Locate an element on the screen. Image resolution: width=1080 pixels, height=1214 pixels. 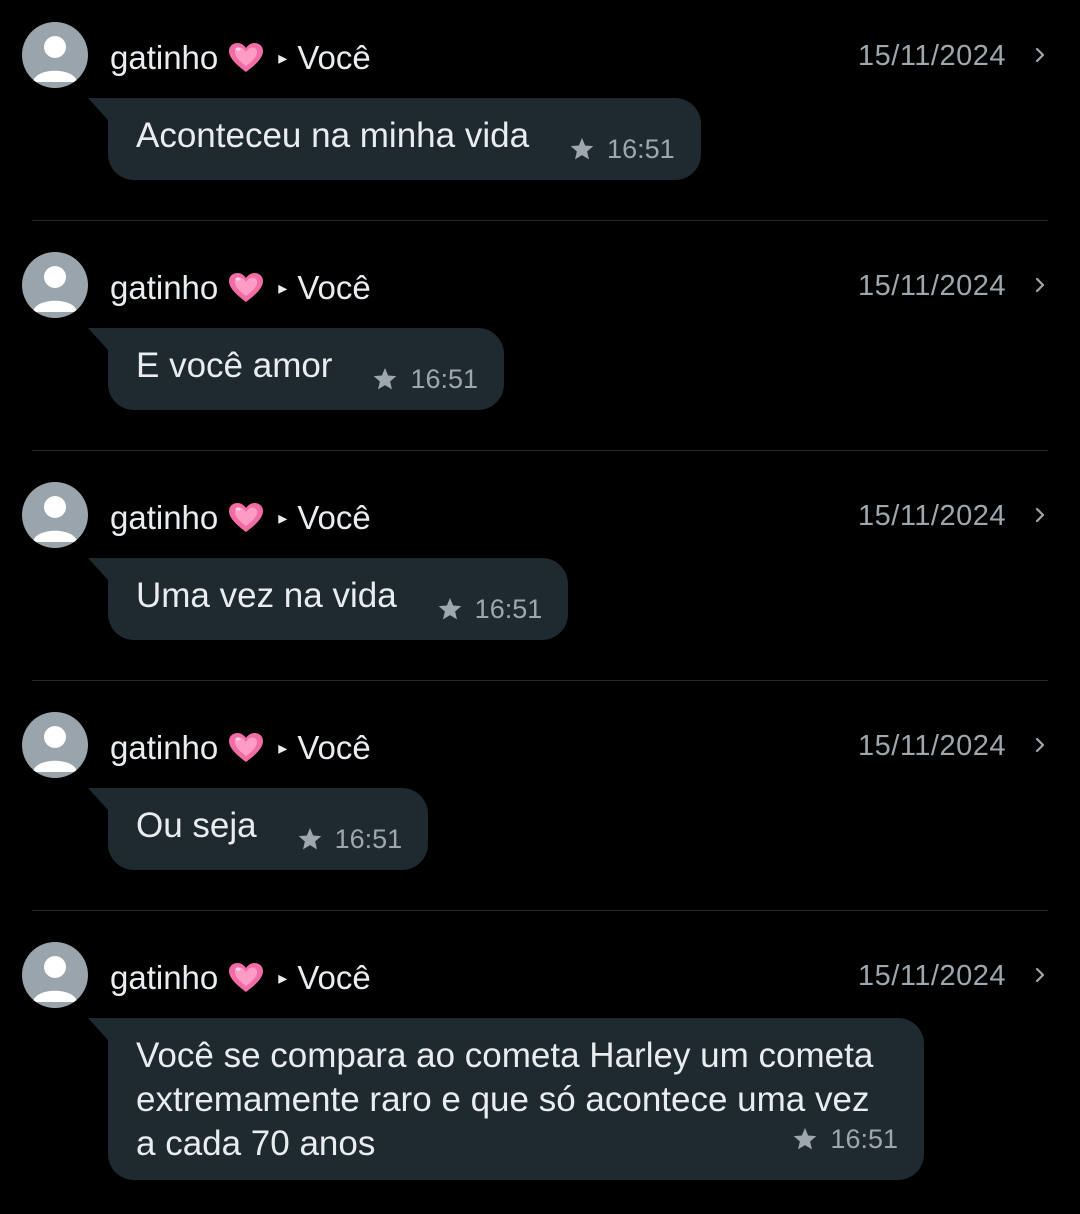
message-bubble: Ou seja 16:51 is located at coordinates (258, 829).